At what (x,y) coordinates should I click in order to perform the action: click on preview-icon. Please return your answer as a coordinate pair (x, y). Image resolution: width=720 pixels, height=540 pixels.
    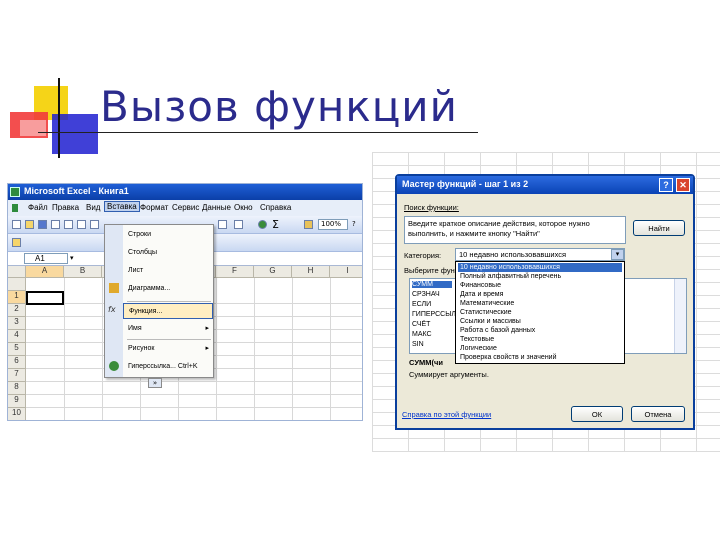
    Looking at the image, I should click on (68, 224).